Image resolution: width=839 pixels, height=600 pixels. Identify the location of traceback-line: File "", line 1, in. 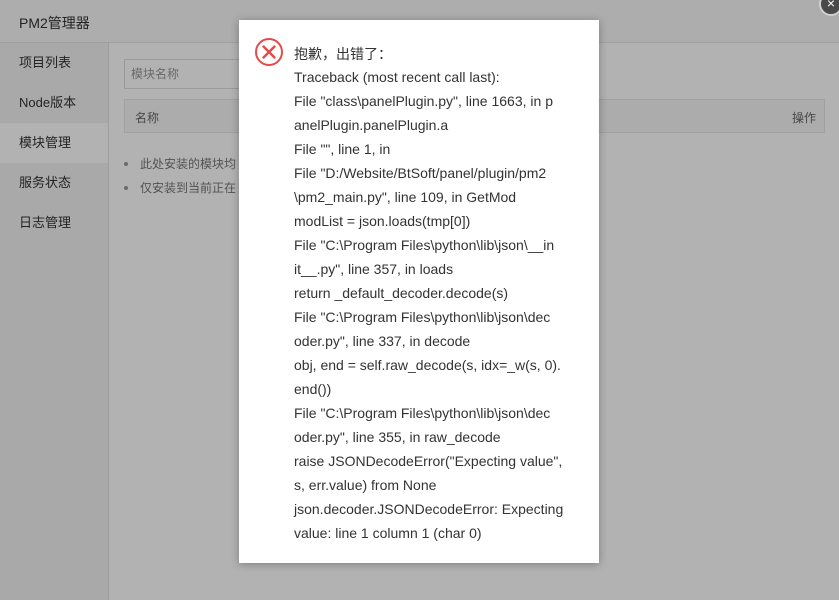
(342, 149).